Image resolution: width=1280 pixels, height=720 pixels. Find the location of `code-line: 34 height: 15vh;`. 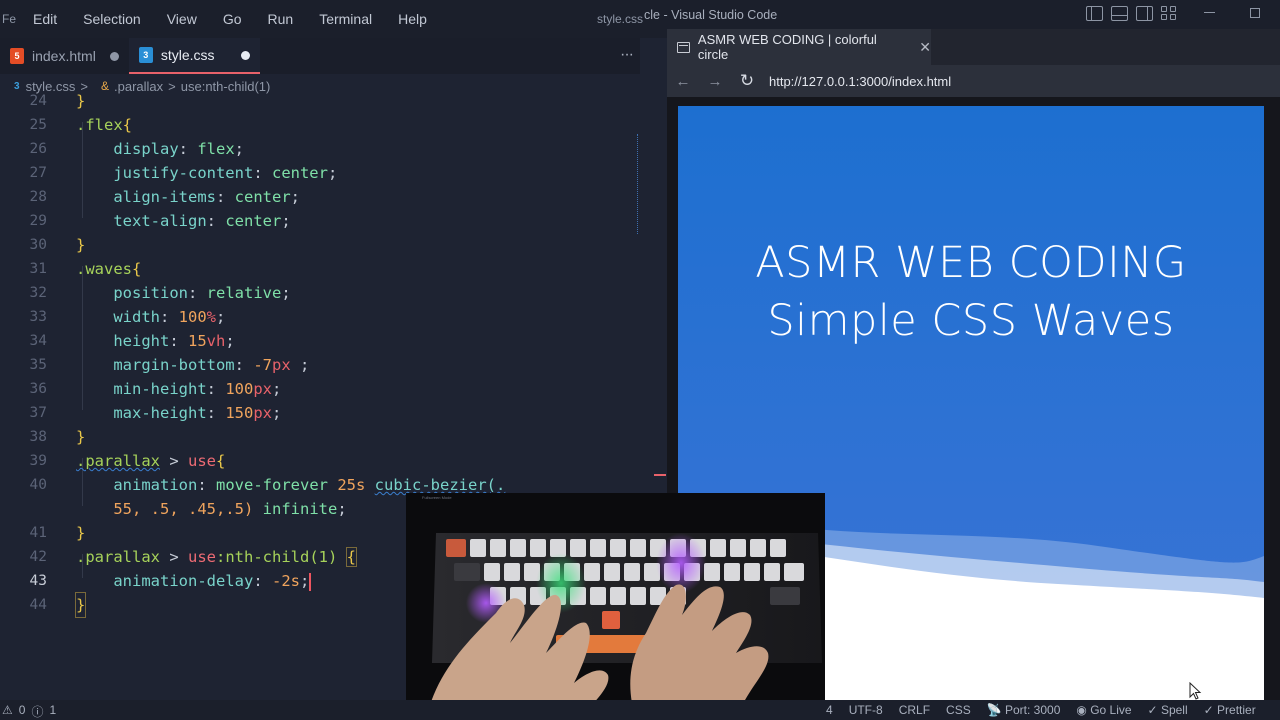

code-line: 34 height: 15vh; is located at coordinates (320, 341).